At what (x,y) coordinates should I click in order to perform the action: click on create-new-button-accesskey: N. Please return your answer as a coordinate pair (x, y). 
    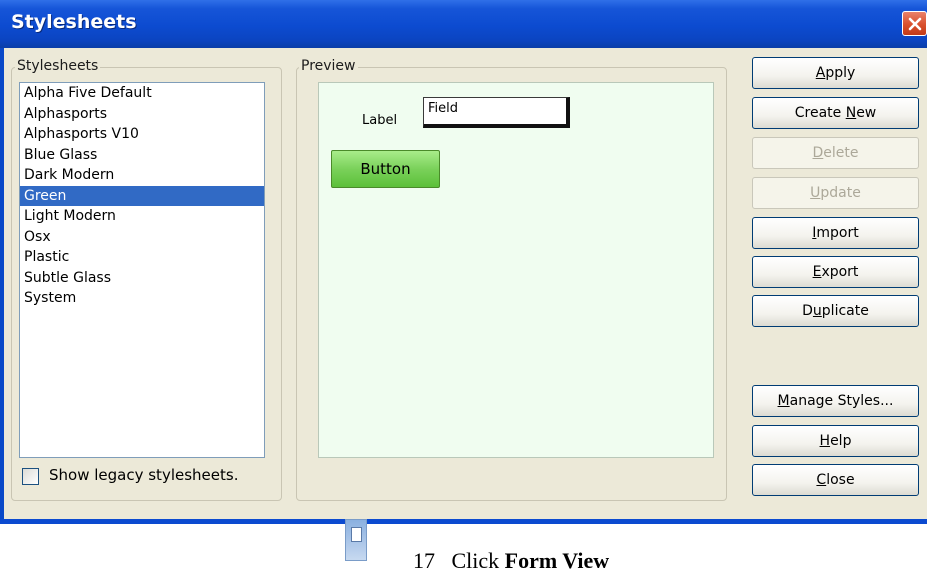
    Looking at the image, I should click on (851, 113).